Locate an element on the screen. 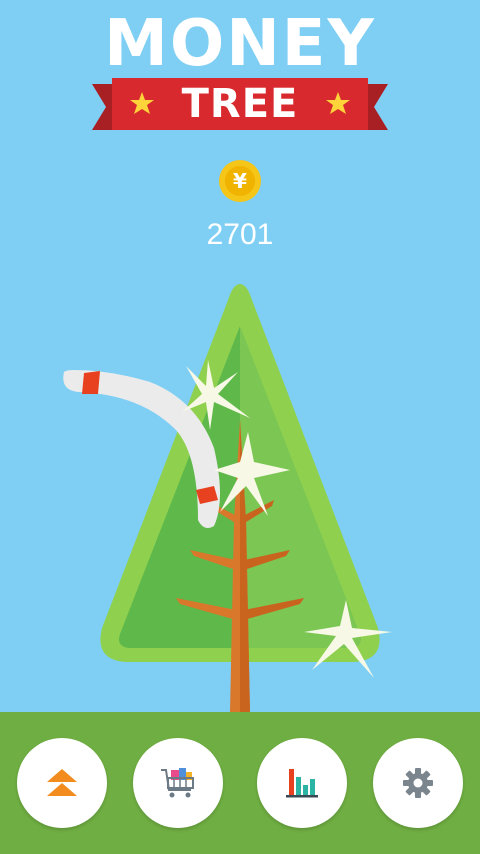  double-chevron-up-icon is located at coordinates (62, 782).